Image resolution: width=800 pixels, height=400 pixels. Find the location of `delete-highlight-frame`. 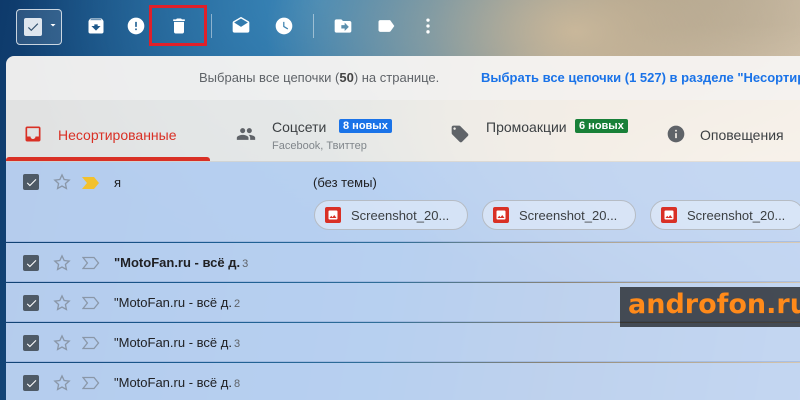

delete-highlight-frame is located at coordinates (178, 25).